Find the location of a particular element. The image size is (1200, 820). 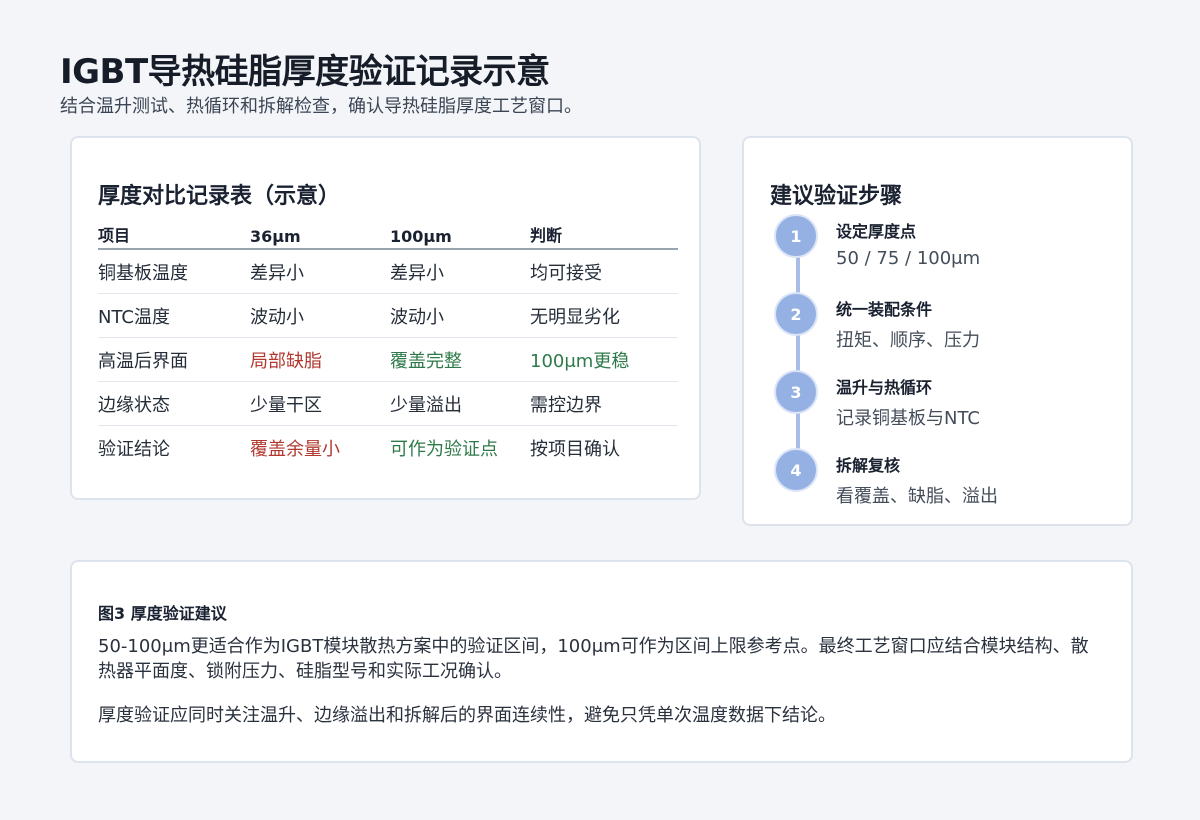

cell-judgement: 100μm更稳 is located at coordinates (604, 359).